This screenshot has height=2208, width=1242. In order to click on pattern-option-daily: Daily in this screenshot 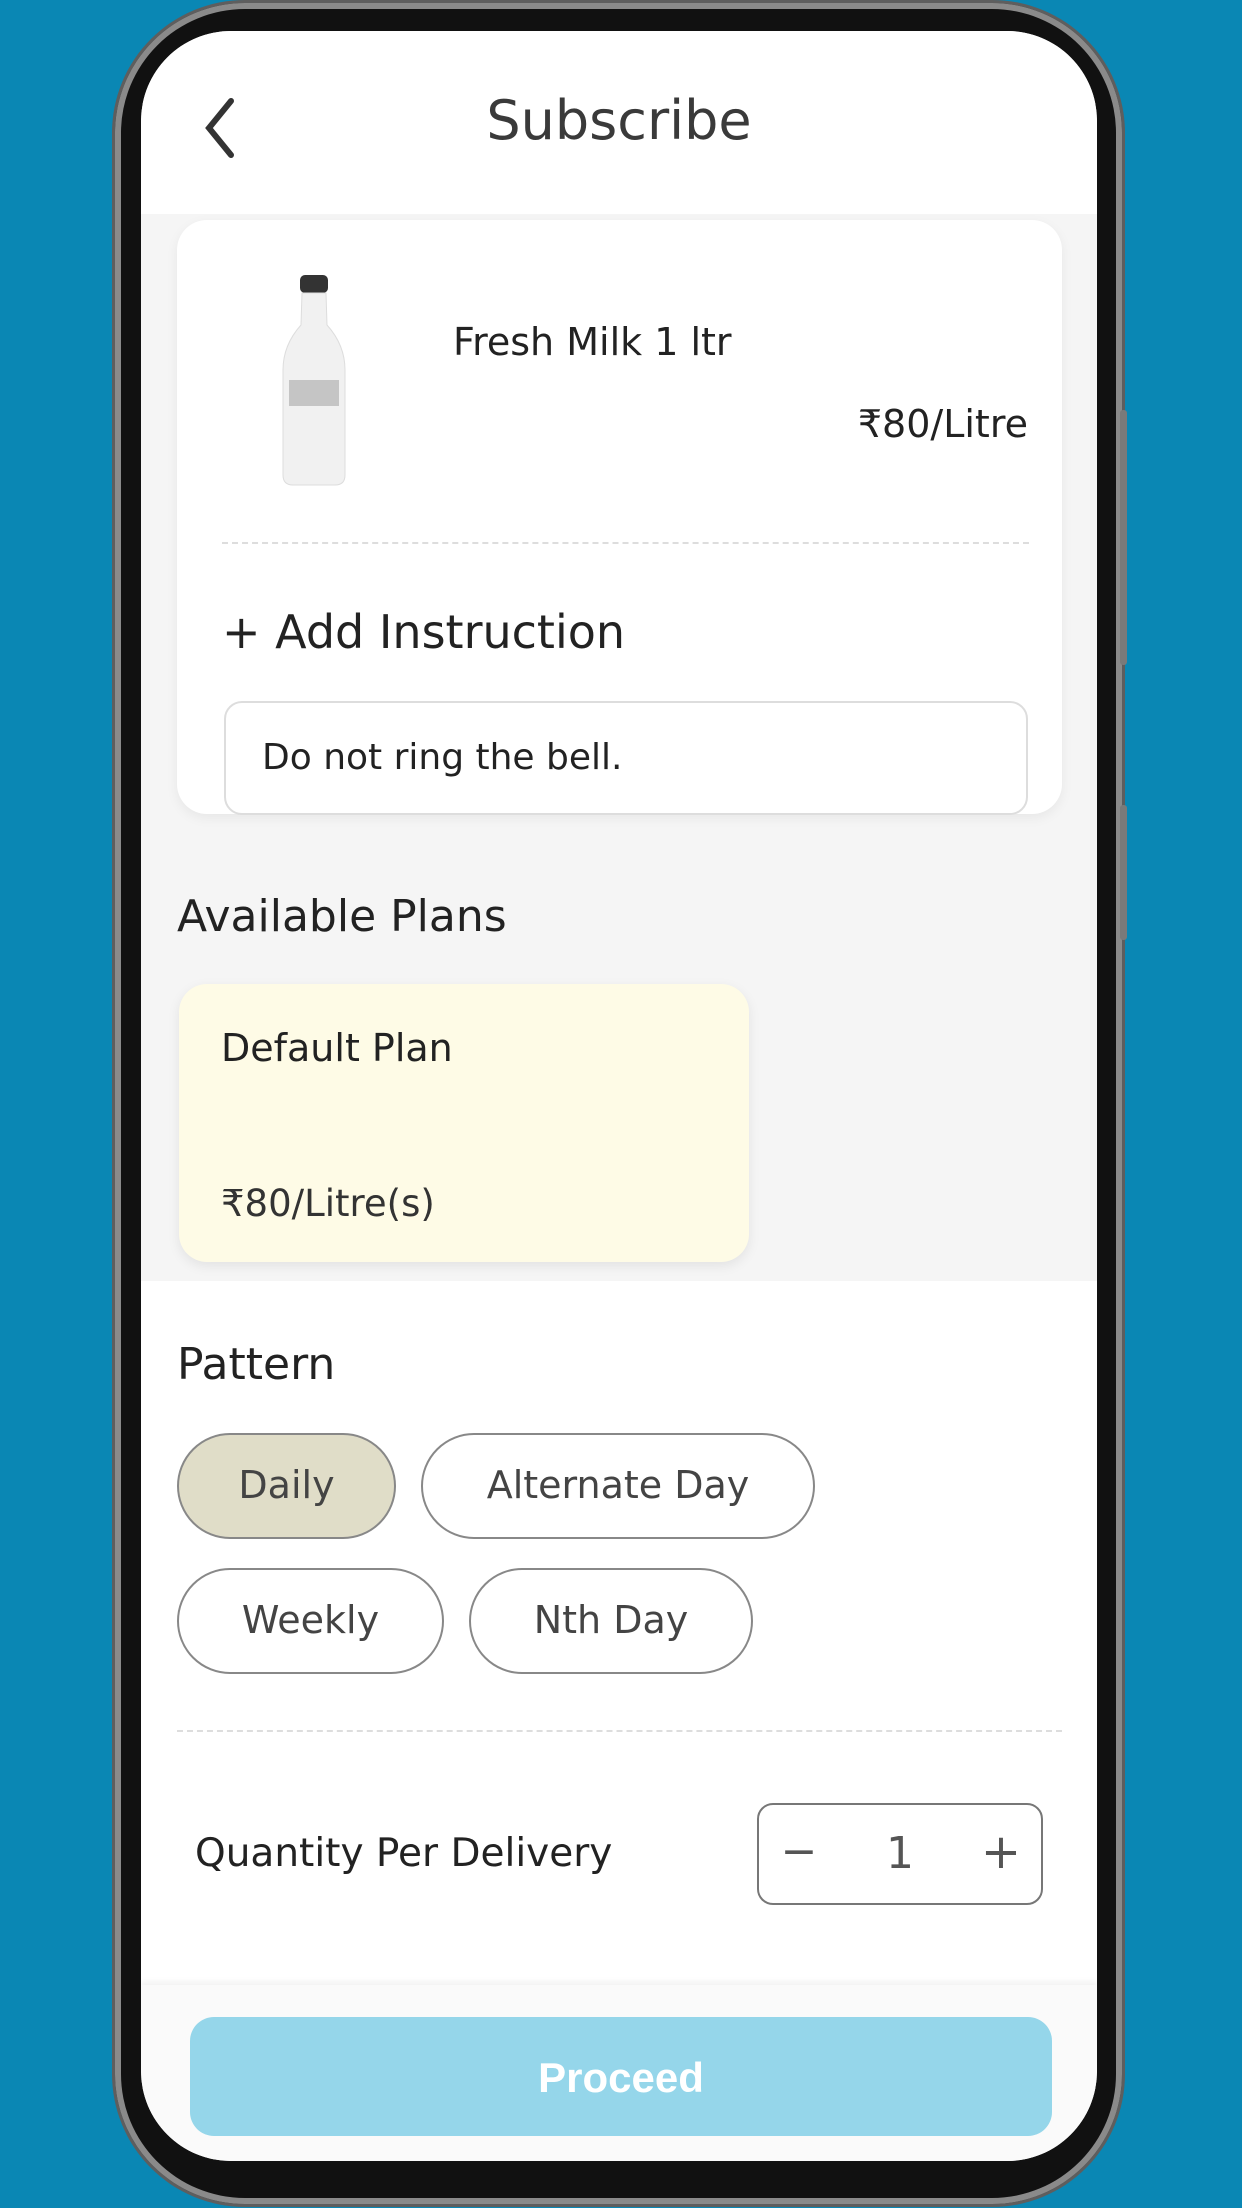, I will do `click(286, 1486)`.